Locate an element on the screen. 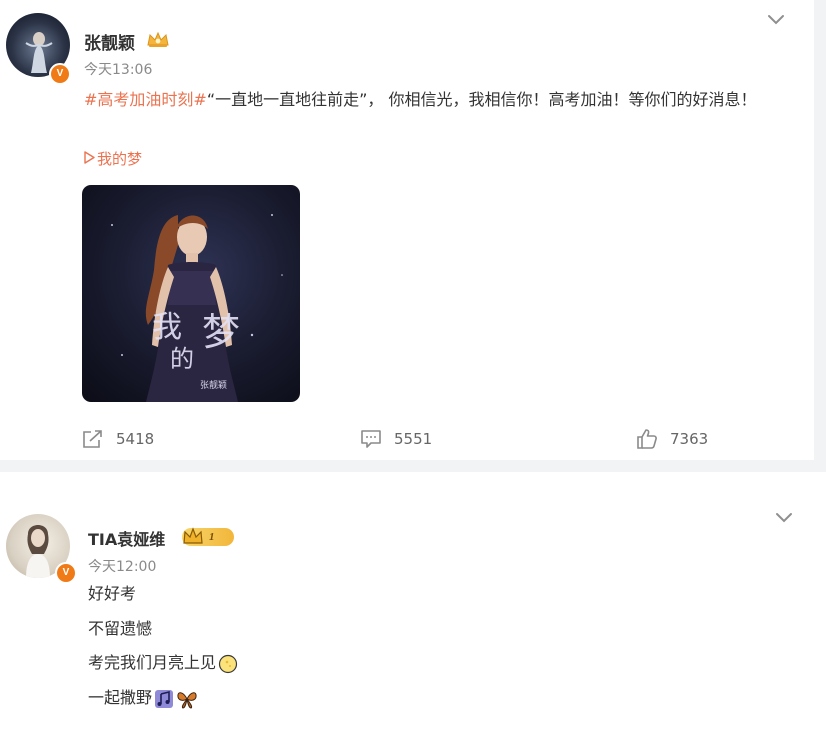 The width and height of the screenshot is (826, 748). cover-title-char-3: 梦 is located at coordinates (221, 332).